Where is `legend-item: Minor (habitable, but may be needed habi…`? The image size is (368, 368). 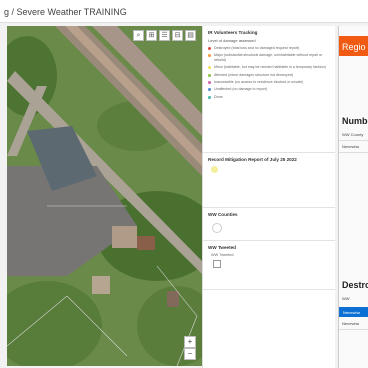 legend-item: Minor (habitable, but may be needed habi… is located at coordinates (269, 67).